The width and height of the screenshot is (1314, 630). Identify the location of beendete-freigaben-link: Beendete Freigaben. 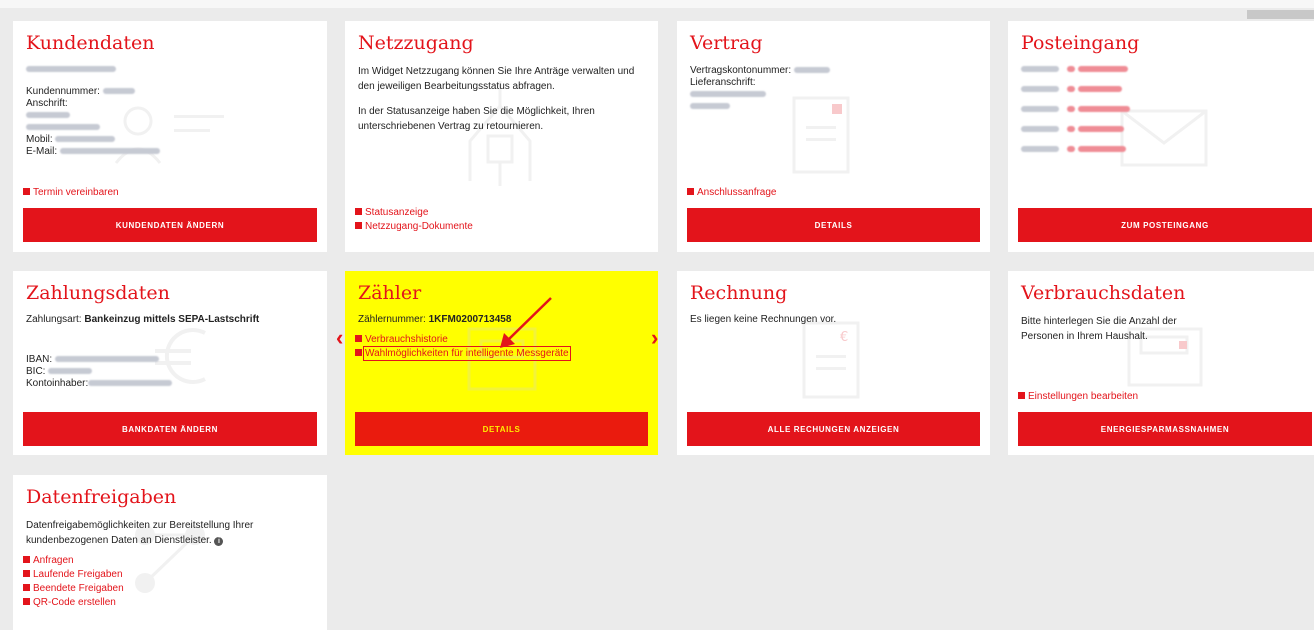
(73, 589).